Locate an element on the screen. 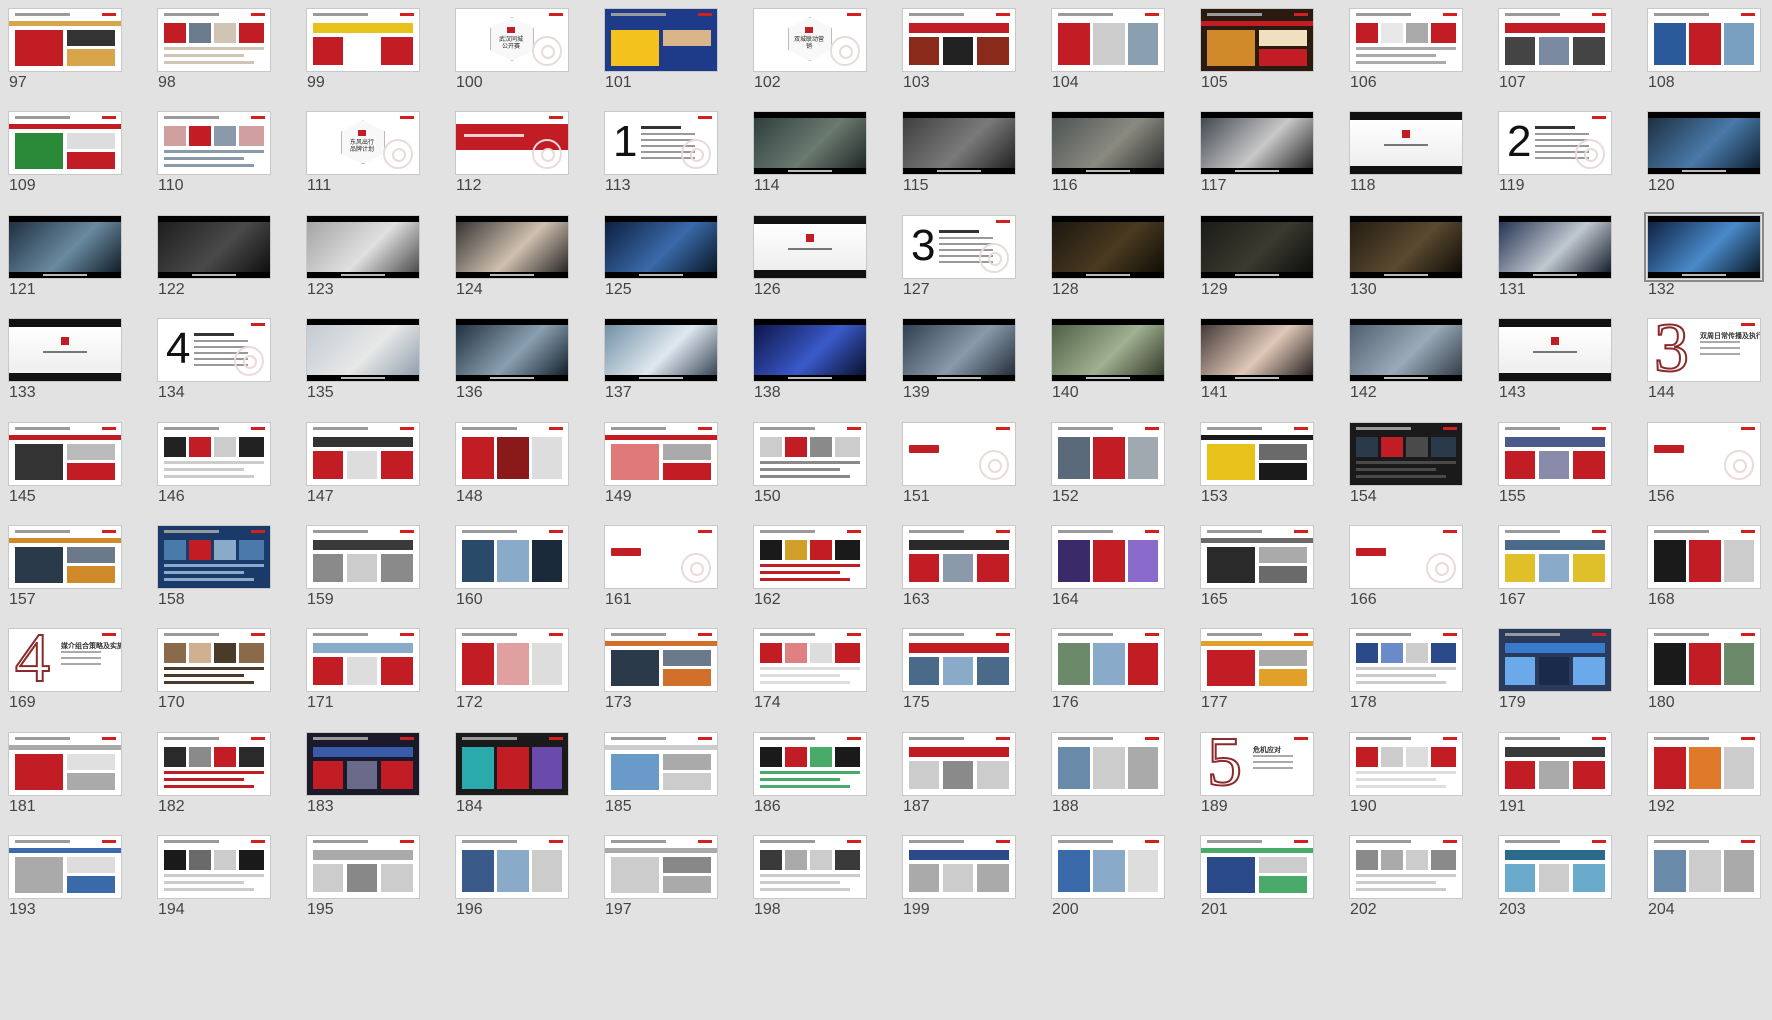  slide-thumbnail-item: 193 is located at coordinates (65, 886).